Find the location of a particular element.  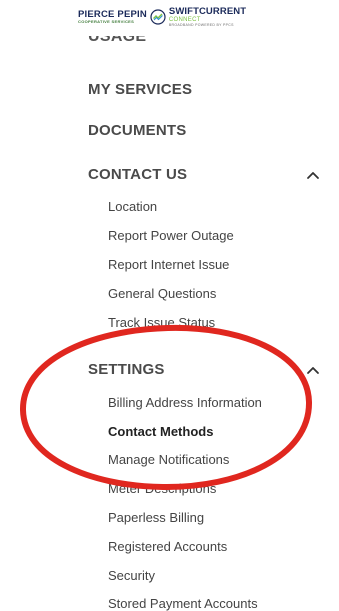

settings-item-contact-methods: Contact Methods is located at coordinates (160, 431).